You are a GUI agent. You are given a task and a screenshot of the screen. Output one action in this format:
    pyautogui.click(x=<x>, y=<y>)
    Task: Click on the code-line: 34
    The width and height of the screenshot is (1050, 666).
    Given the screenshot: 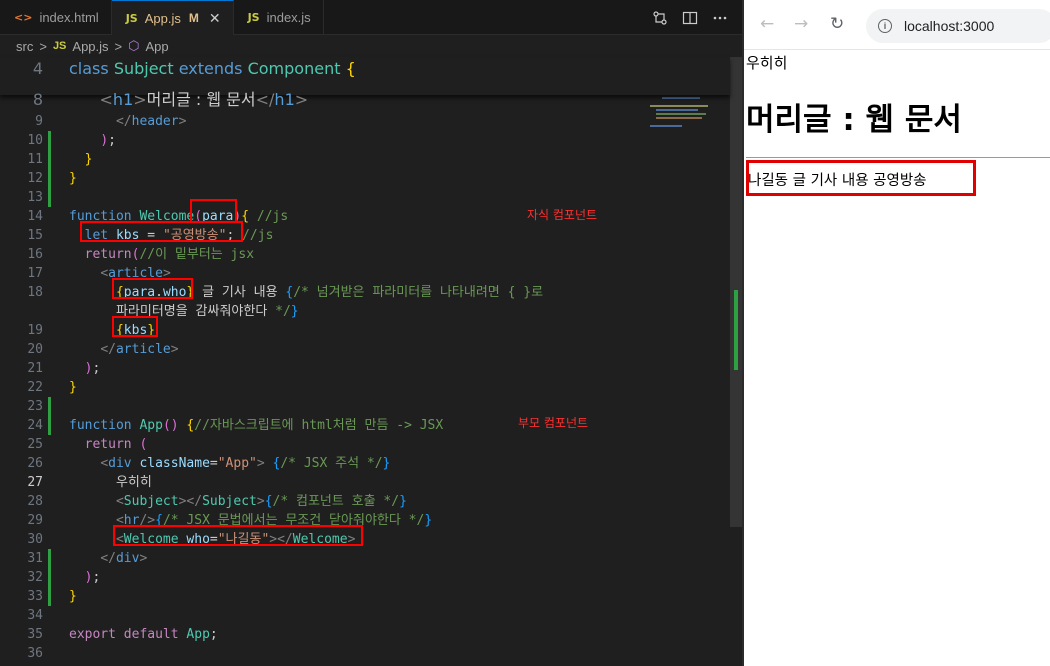 What is the action you would take?
    pyautogui.click(x=365, y=615)
    